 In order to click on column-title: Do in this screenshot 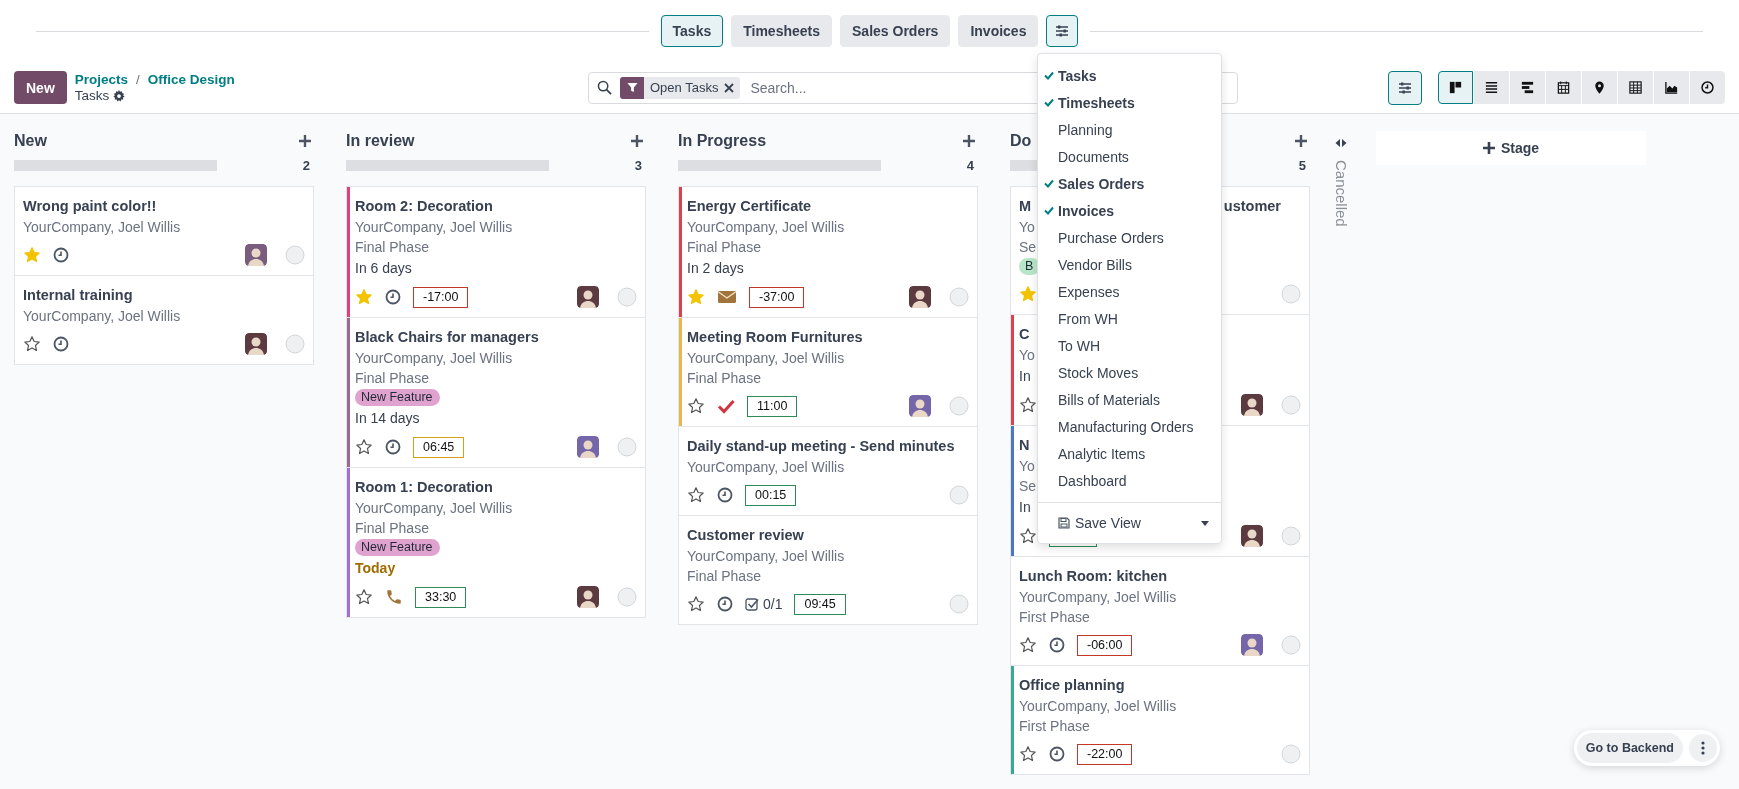, I will do `click(1021, 141)`.